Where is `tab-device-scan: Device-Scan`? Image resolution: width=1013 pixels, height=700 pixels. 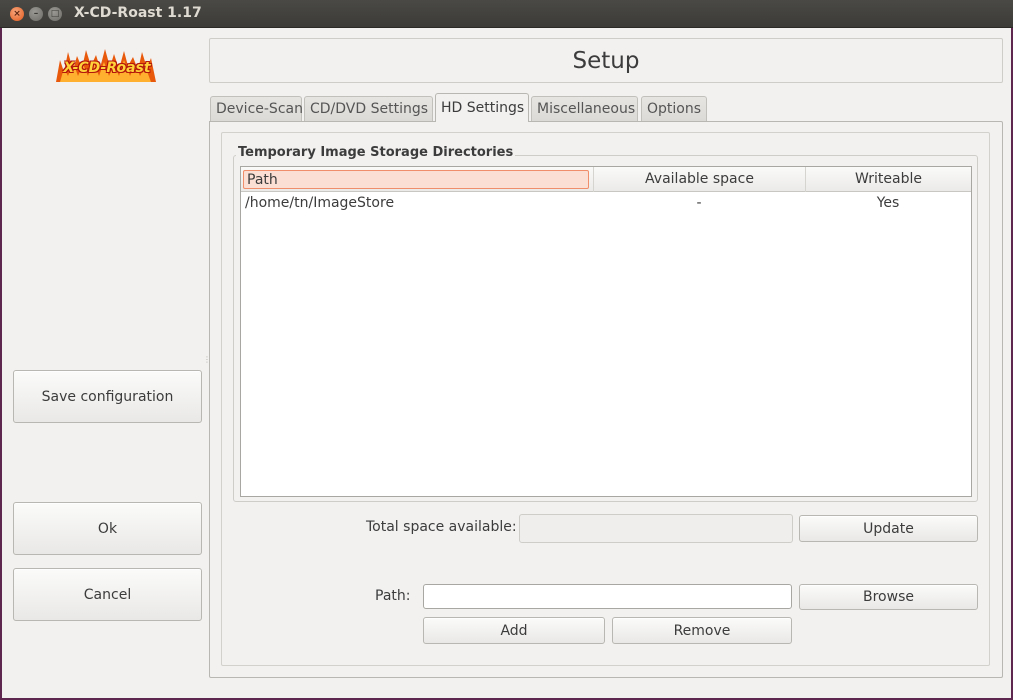 tab-device-scan: Device-Scan is located at coordinates (256, 108).